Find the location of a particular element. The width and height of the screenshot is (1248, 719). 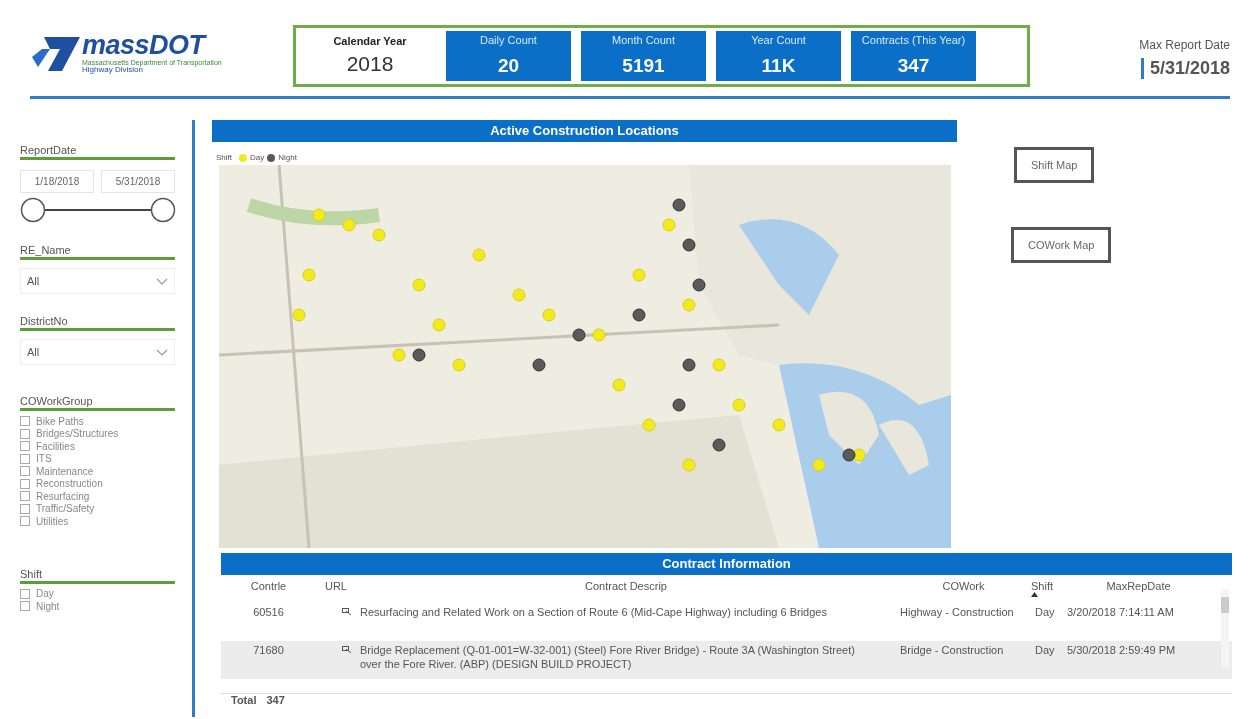

checkbox-label: Traffic/Safety is located at coordinates (65, 509).